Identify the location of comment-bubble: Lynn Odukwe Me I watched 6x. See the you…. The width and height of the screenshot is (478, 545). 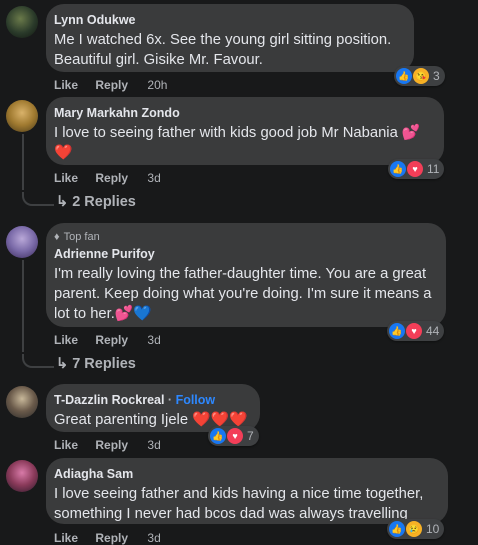
(230, 38).